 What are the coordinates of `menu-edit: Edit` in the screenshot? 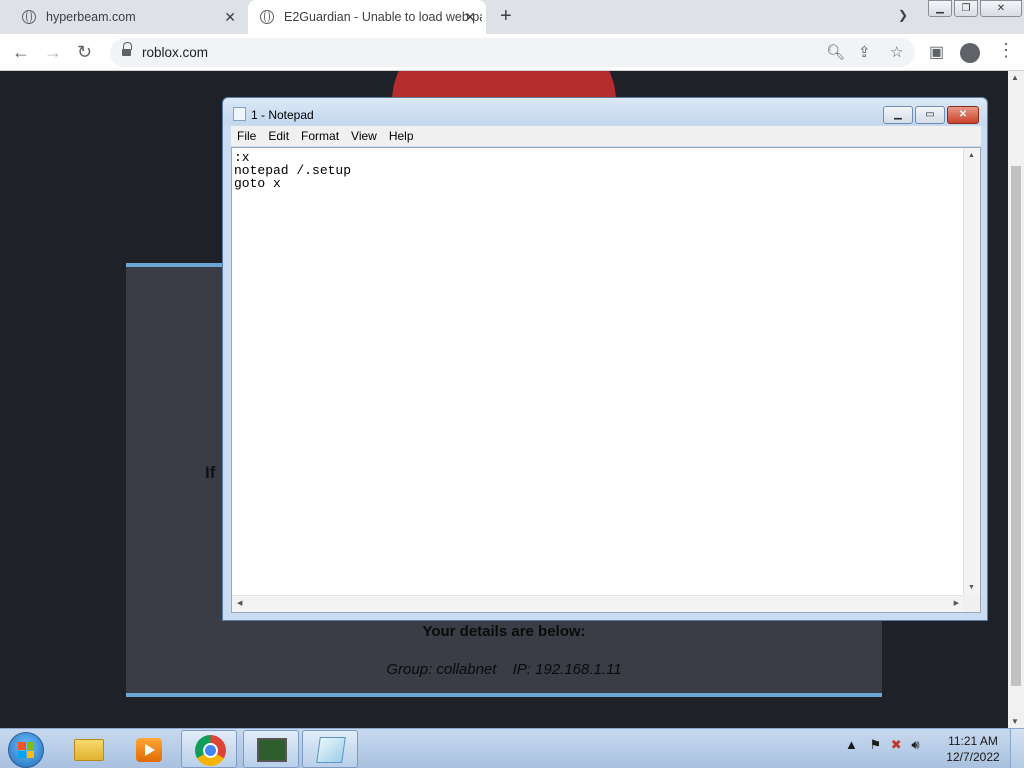 It's located at (278, 136).